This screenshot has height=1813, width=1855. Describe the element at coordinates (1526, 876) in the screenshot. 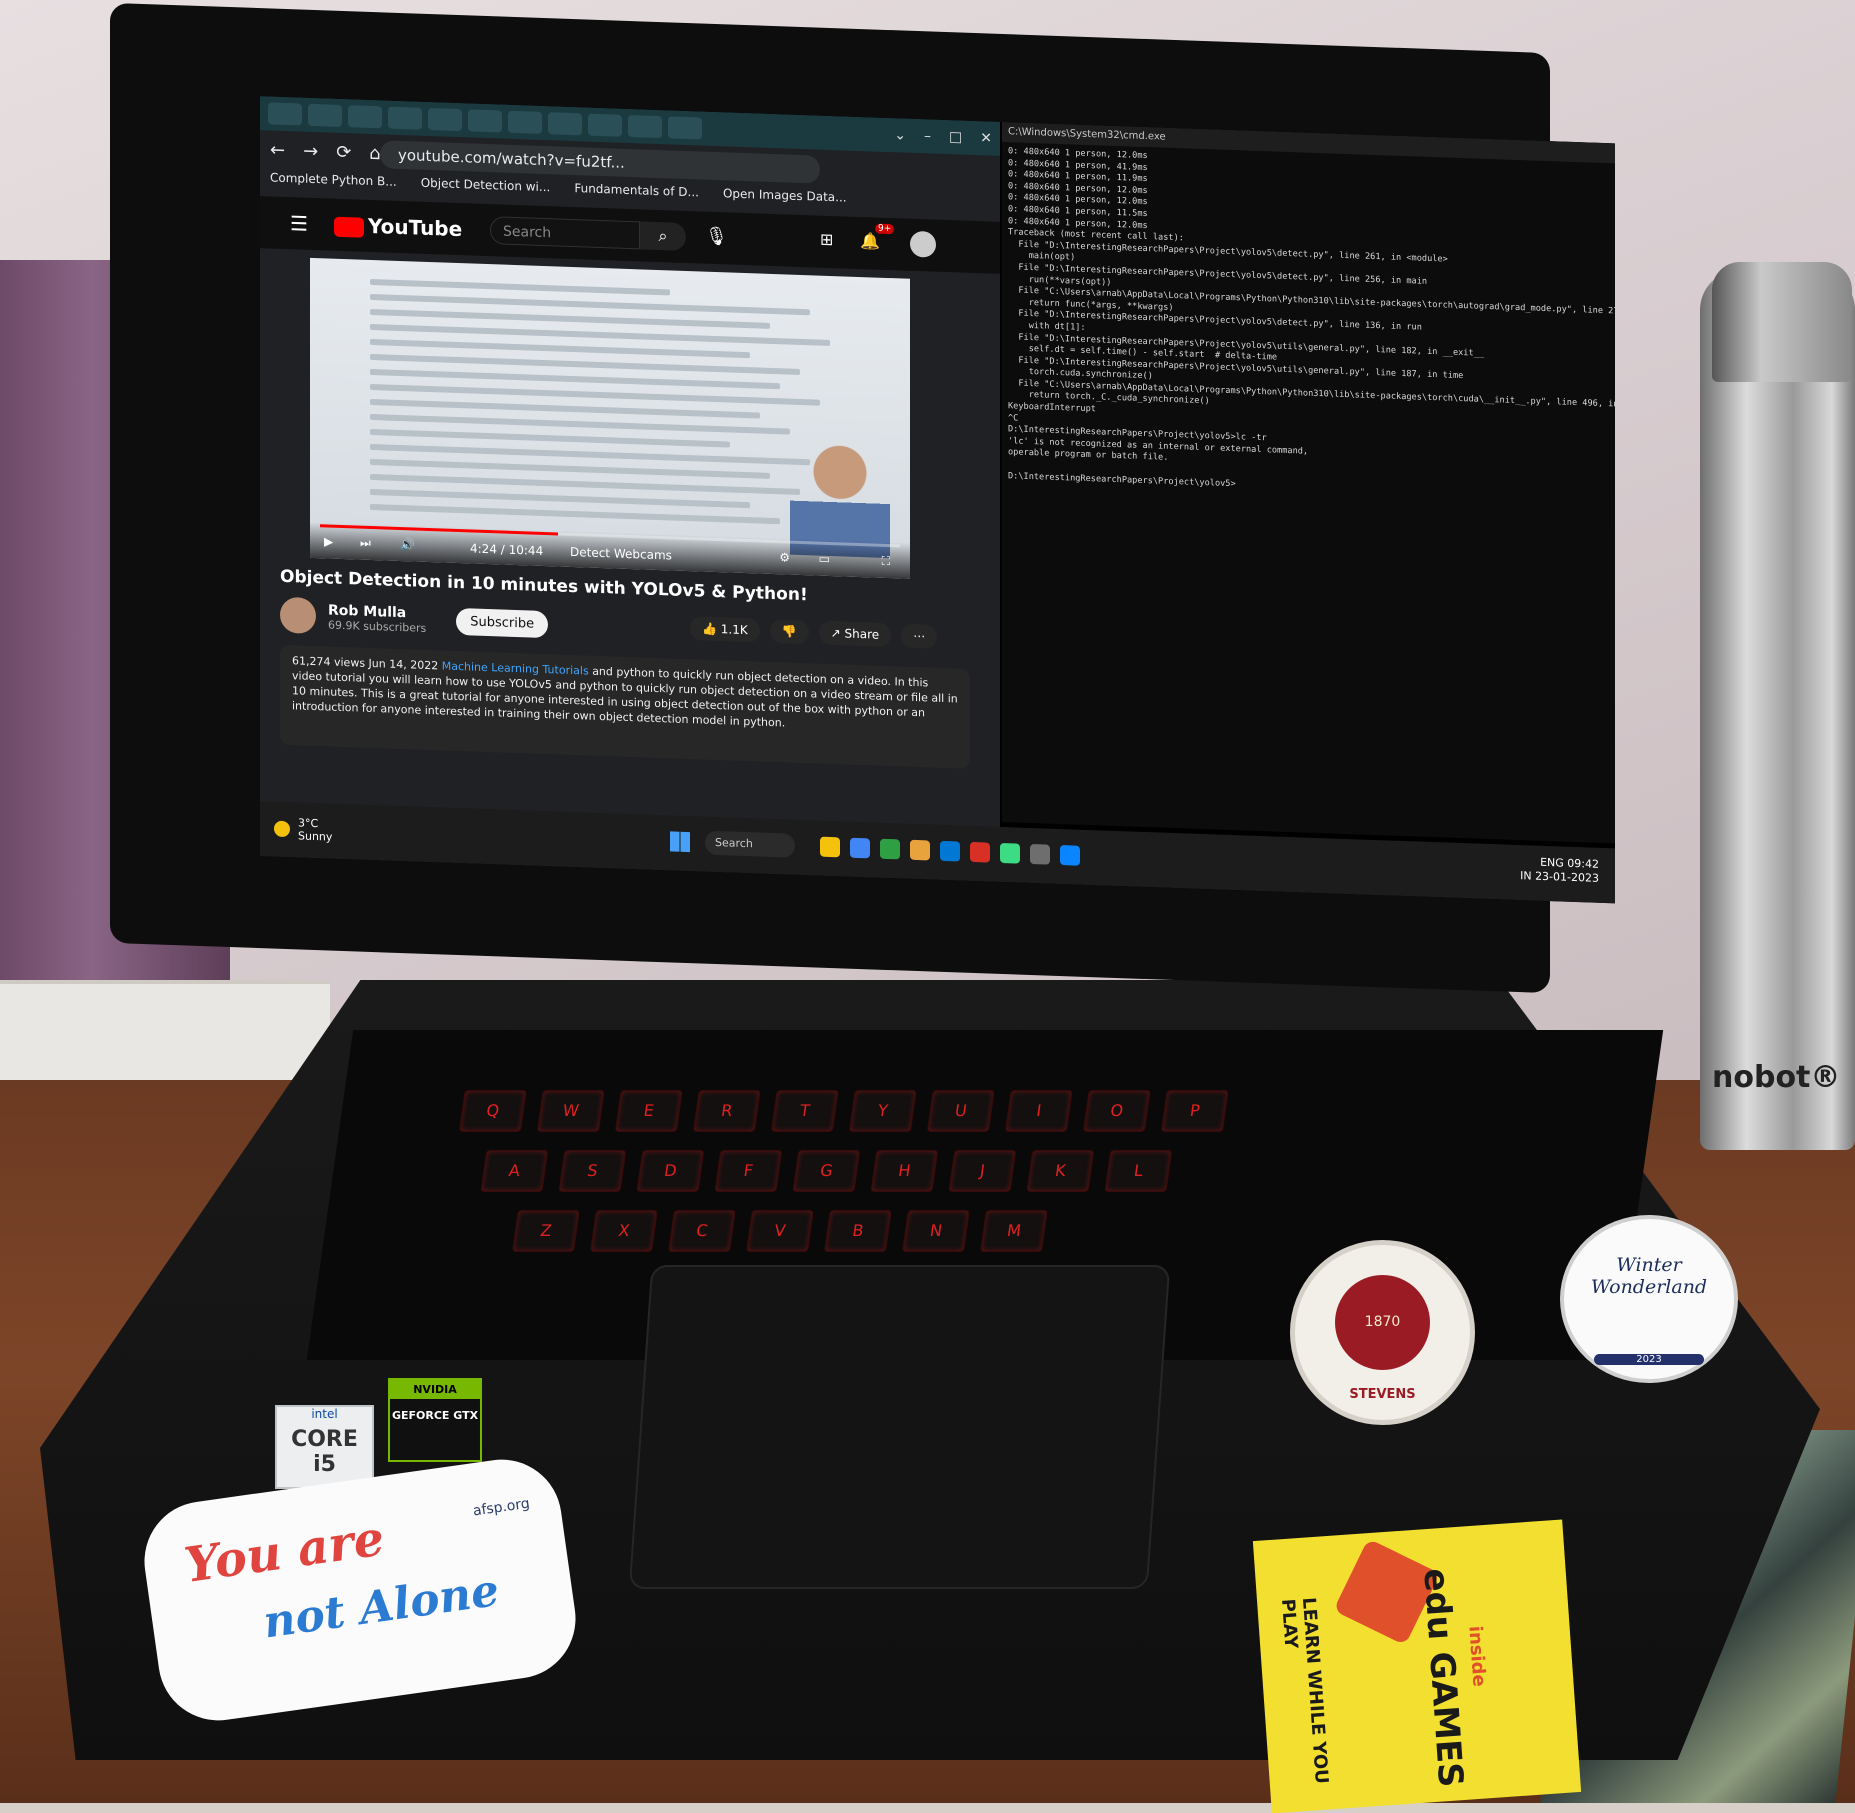

I see `tray-region: IN` at that location.